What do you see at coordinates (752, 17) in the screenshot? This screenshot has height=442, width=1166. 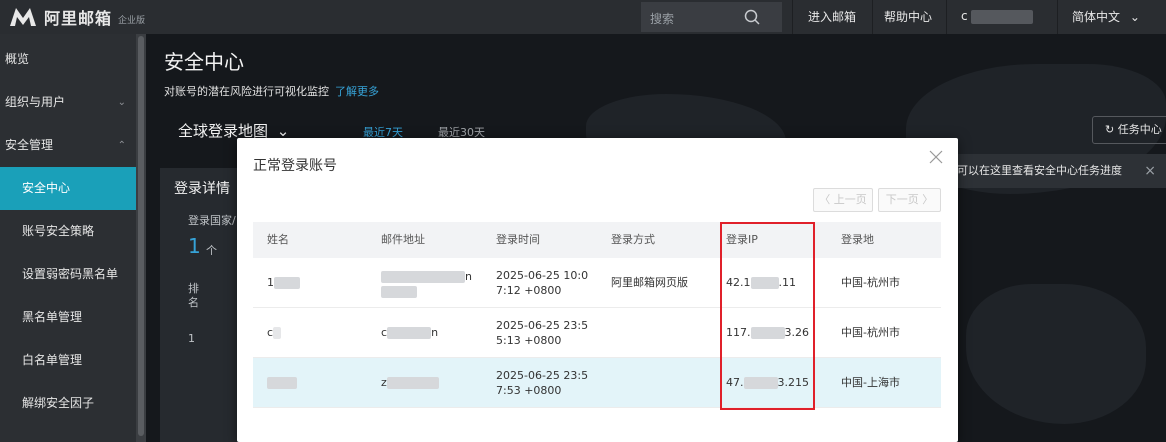 I see `search-icon` at bounding box center [752, 17].